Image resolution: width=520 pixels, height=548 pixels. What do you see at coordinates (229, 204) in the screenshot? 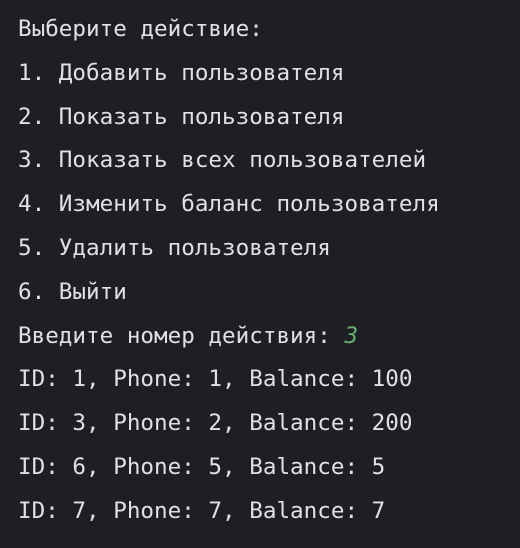
I see `menu-item-change-balance: 4. Изменить баланс пользователя` at bounding box center [229, 204].